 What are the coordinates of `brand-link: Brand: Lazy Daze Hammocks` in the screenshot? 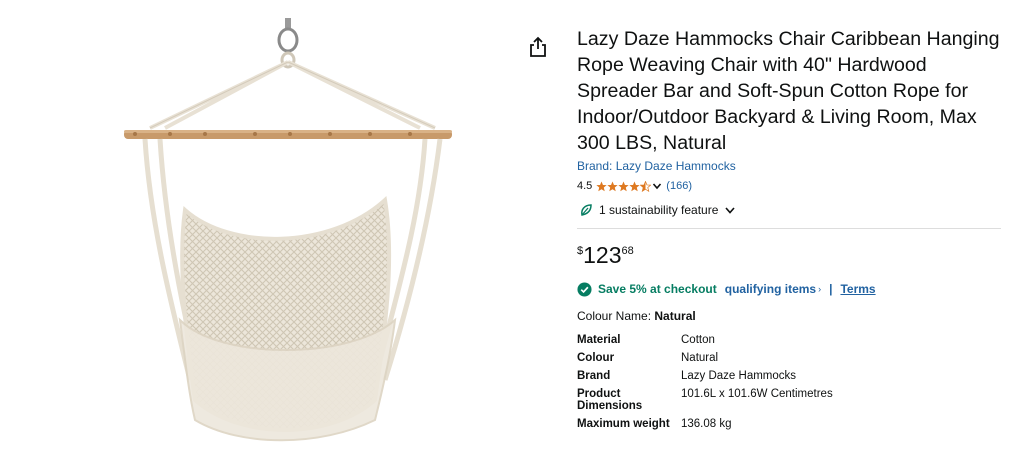 It's located at (789, 166).